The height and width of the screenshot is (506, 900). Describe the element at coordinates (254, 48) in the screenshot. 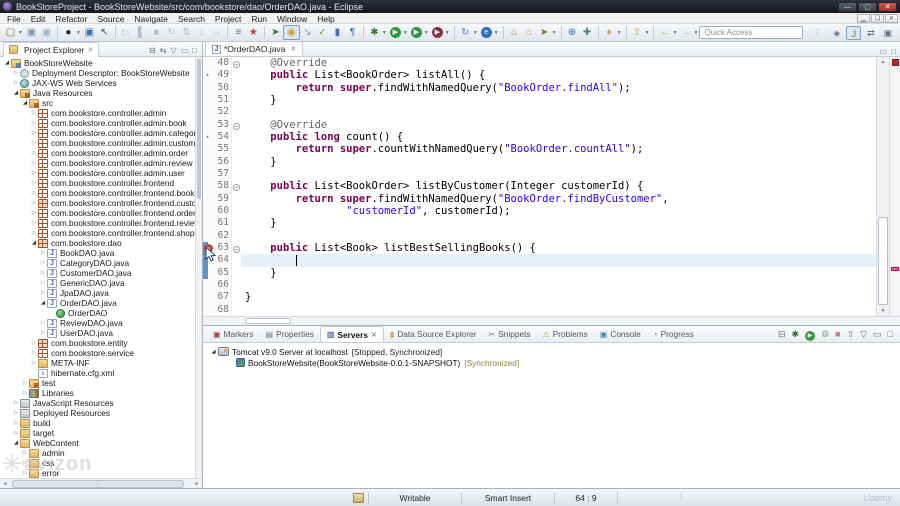

I see `editor-tab-orderdao: J *OrderDAO.java ✕` at that location.